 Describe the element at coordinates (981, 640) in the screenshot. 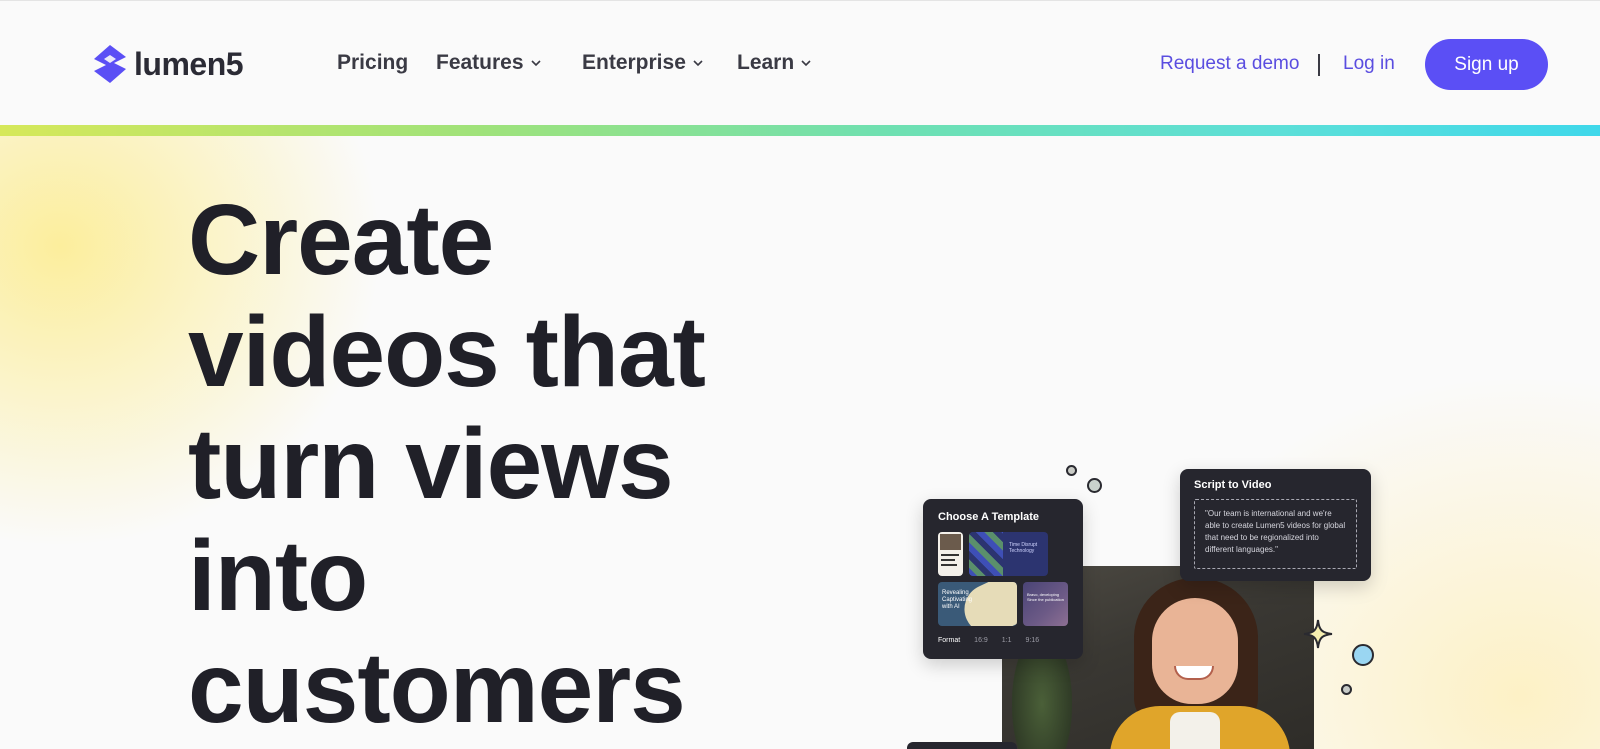

I see `format-option-16-9: 16:9` at that location.